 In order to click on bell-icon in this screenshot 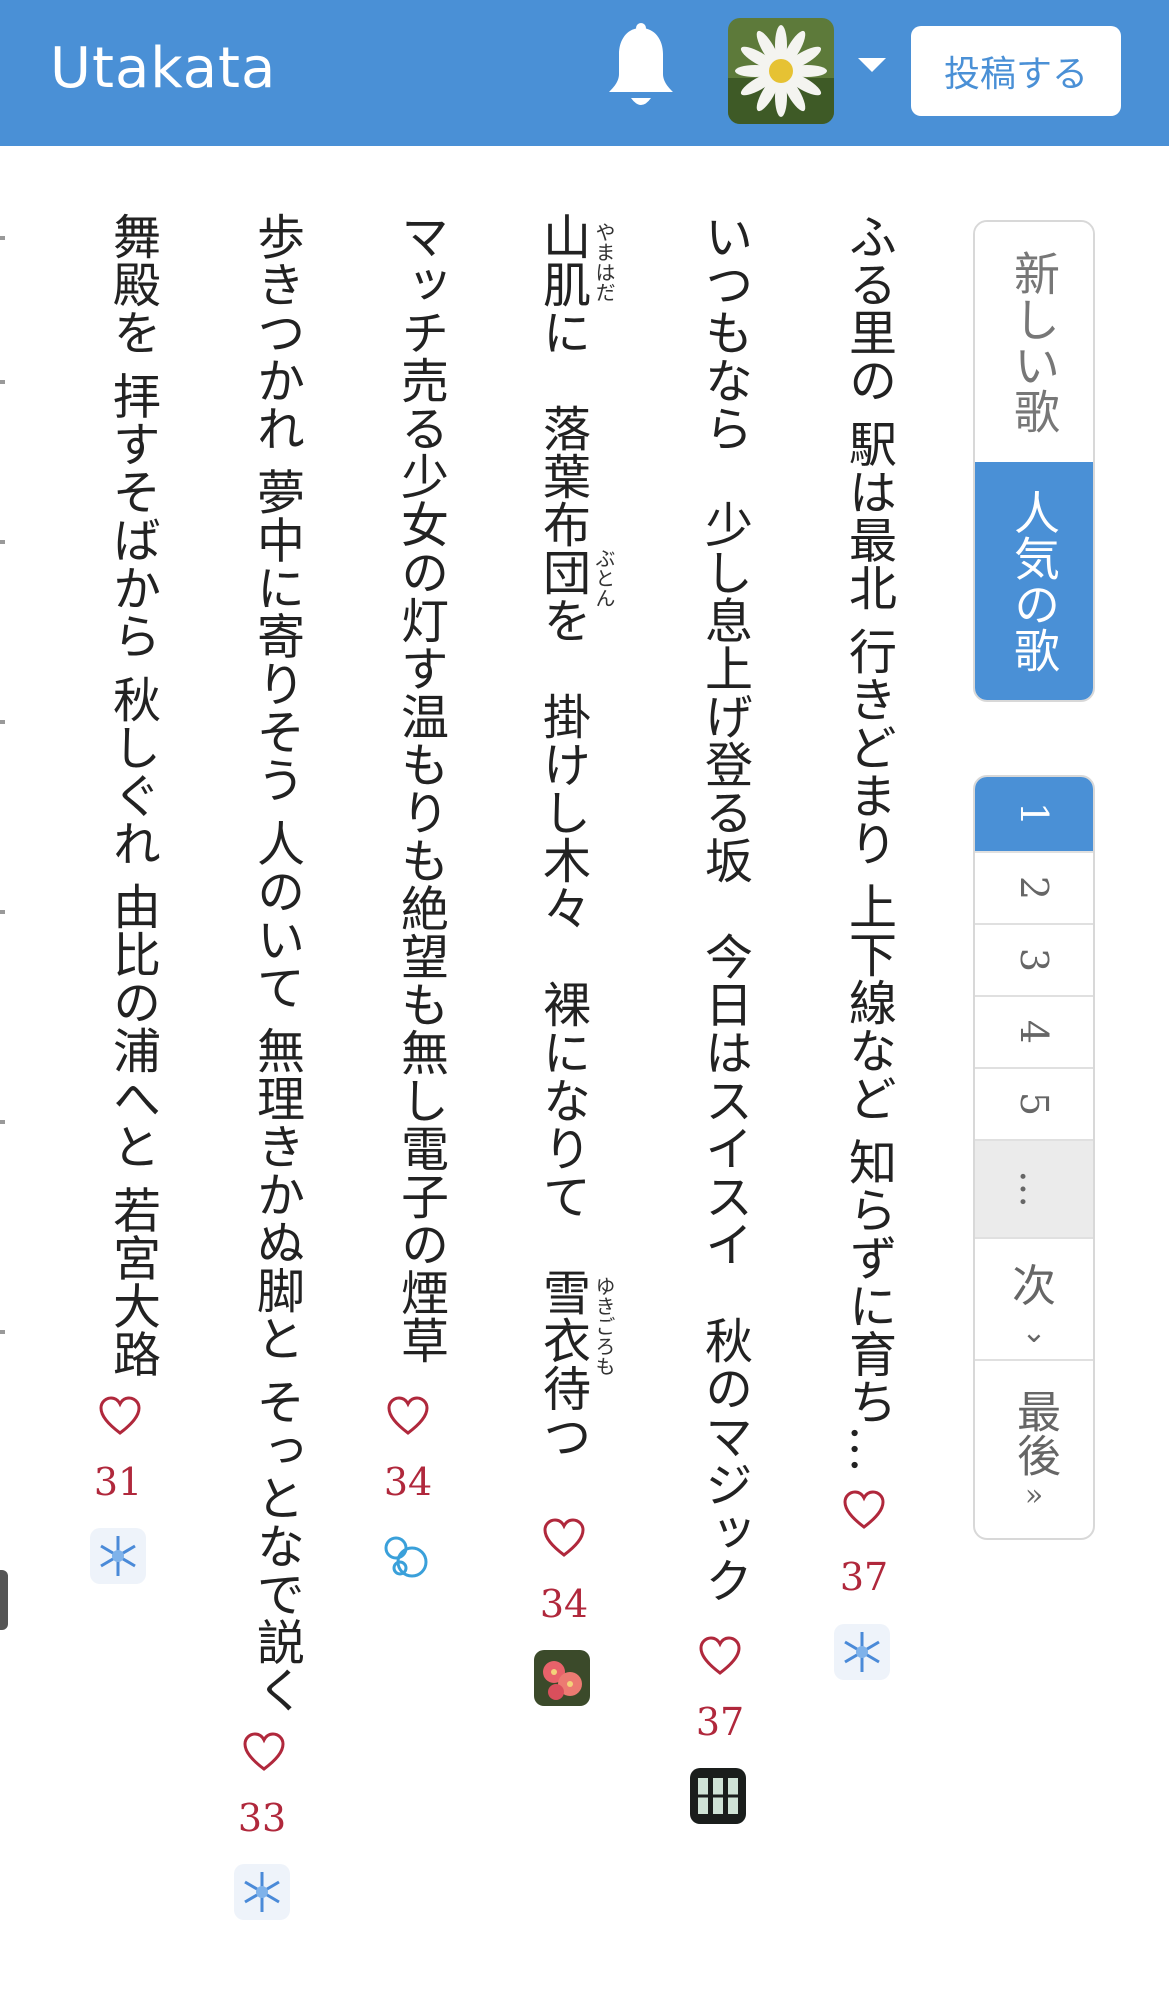, I will do `click(641, 67)`.